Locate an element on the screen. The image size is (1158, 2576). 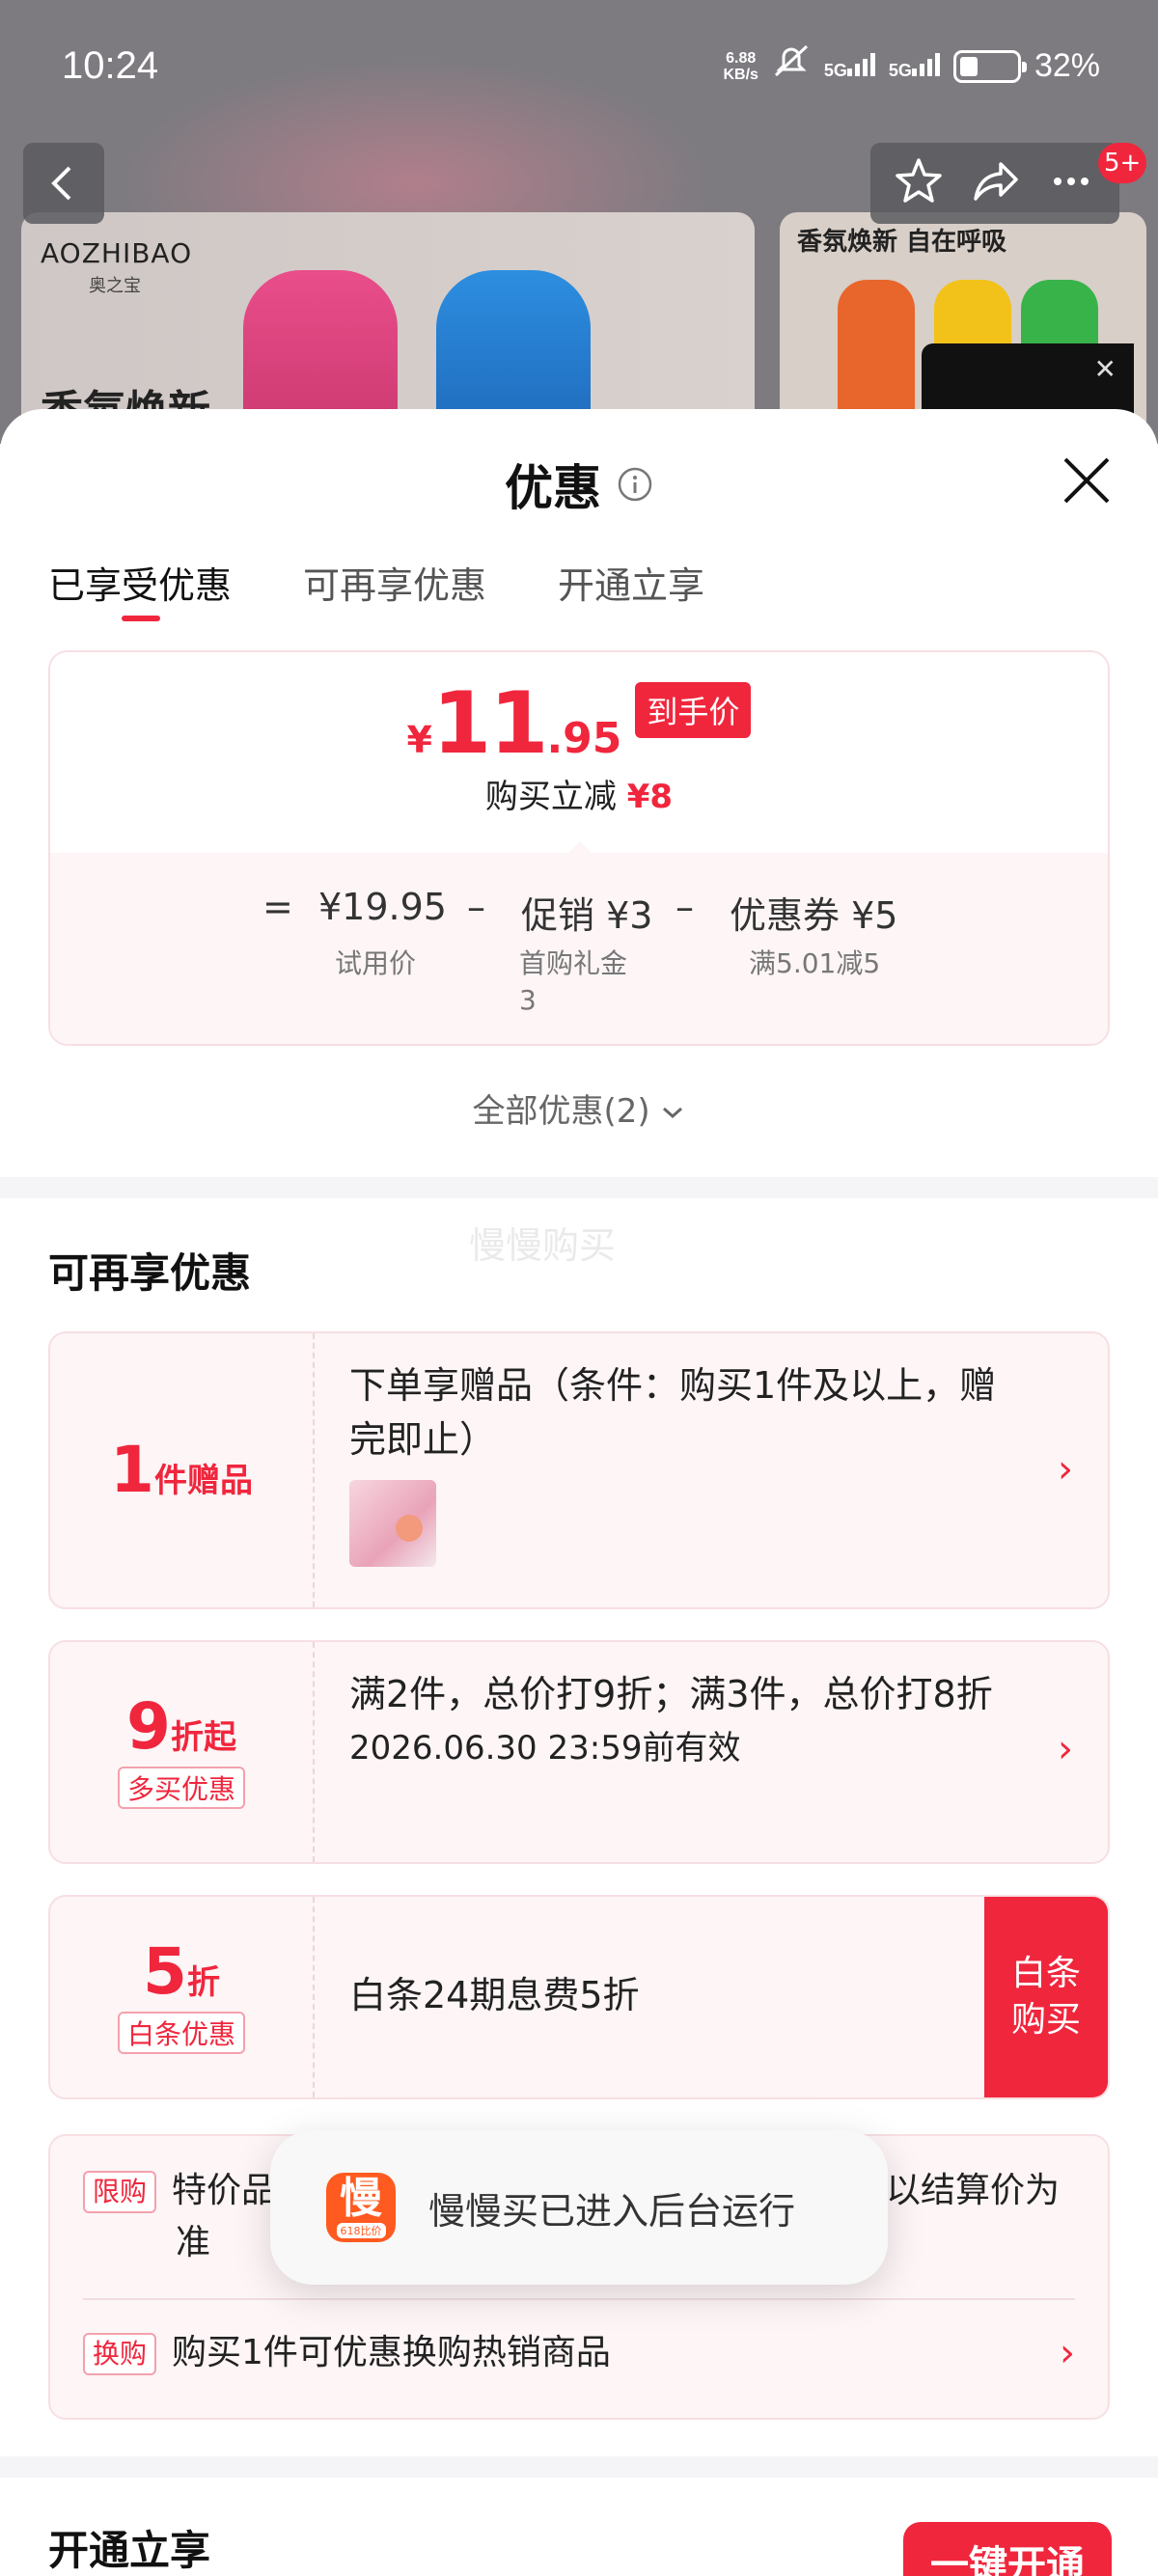
gift-offer-card: 1件赠品 下单享赠品（条件：购买1件及以上，赠完即止） › is located at coordinates (579, 1470).